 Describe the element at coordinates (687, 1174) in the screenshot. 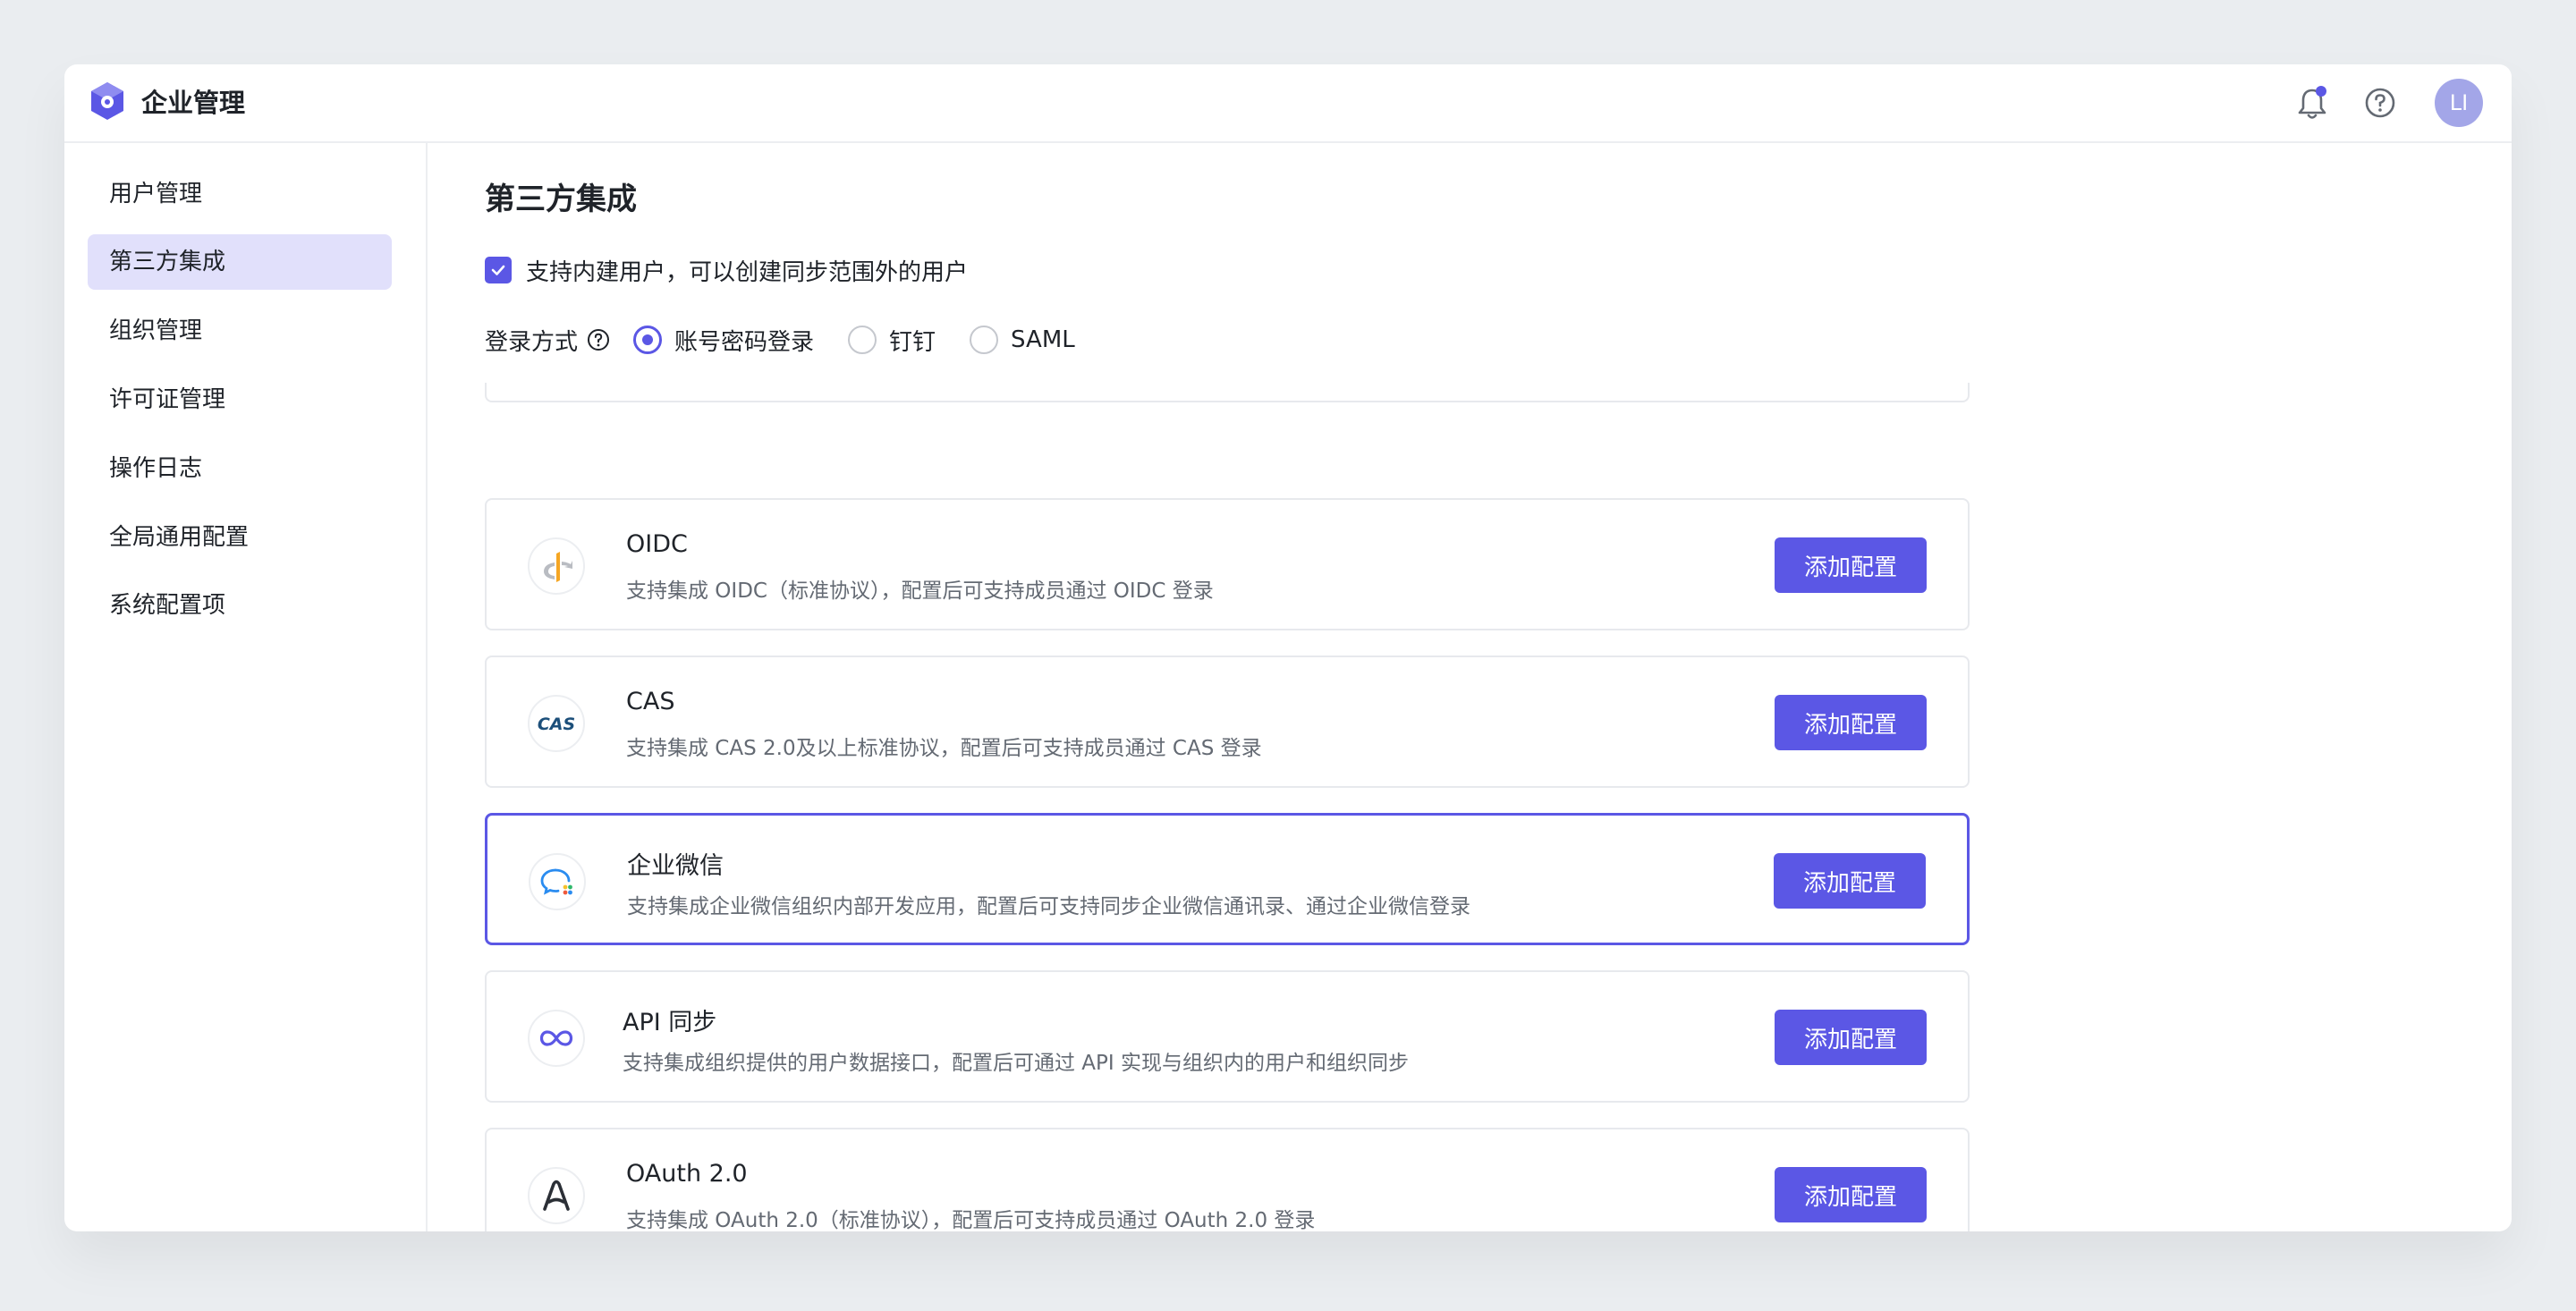

I see `integration-title: OAuth 2.0` at that location.